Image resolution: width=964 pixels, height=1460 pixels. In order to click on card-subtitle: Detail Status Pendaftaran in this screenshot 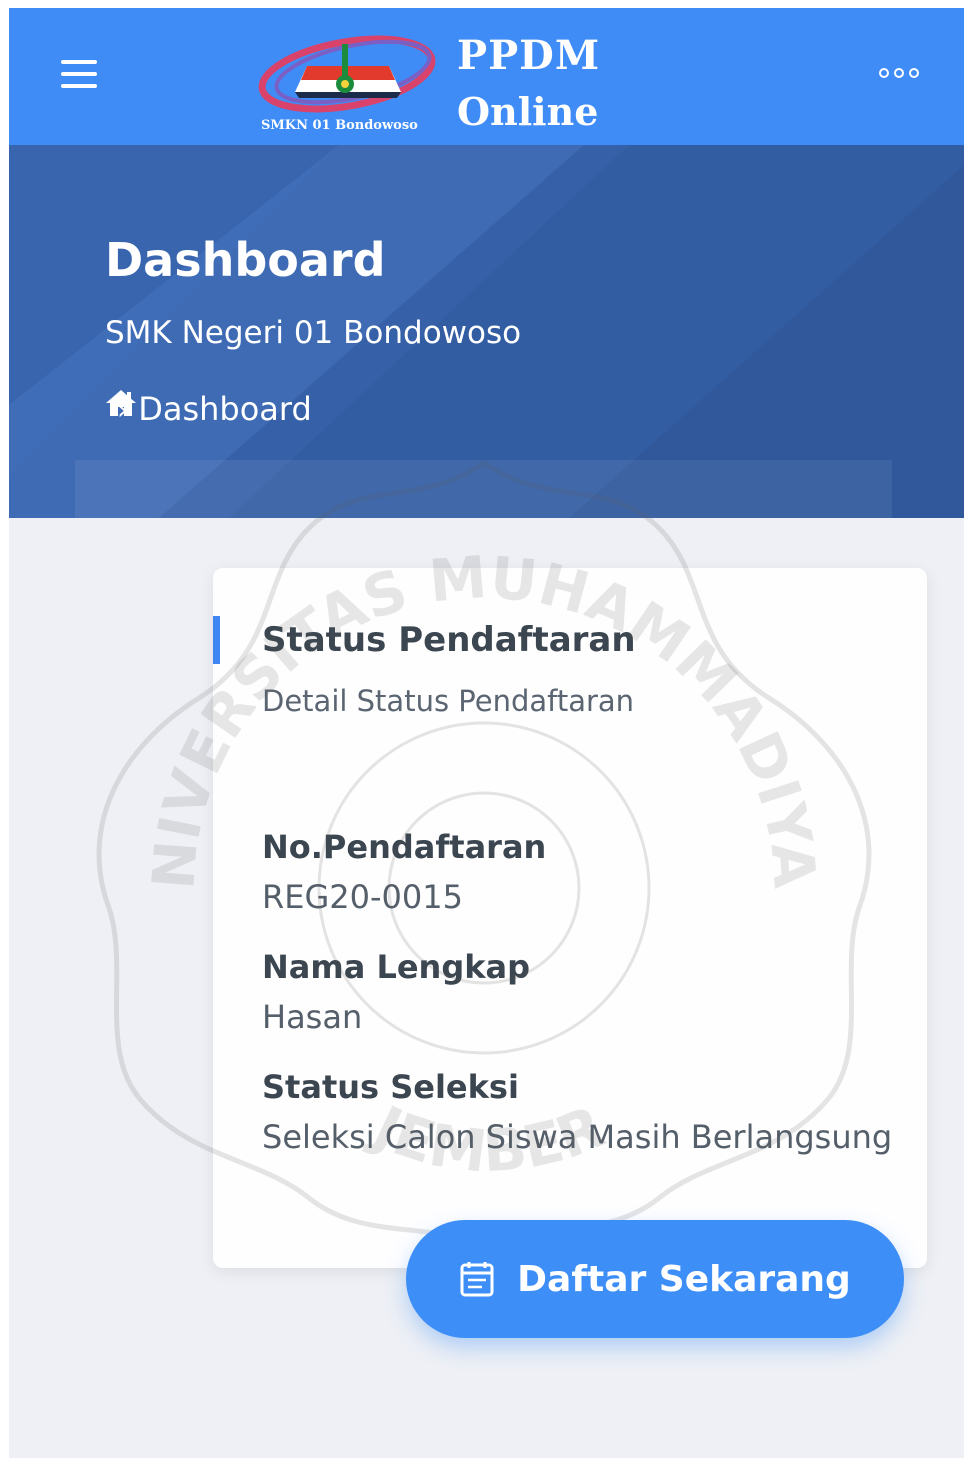, I will do `click(448, 701)`.